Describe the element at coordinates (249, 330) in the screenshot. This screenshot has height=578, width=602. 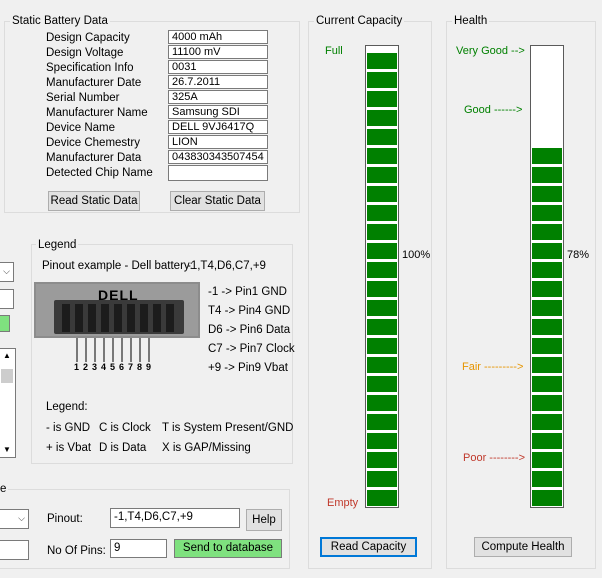
I see `pin-mapping: D6 -> Pin6 Data` at that location.